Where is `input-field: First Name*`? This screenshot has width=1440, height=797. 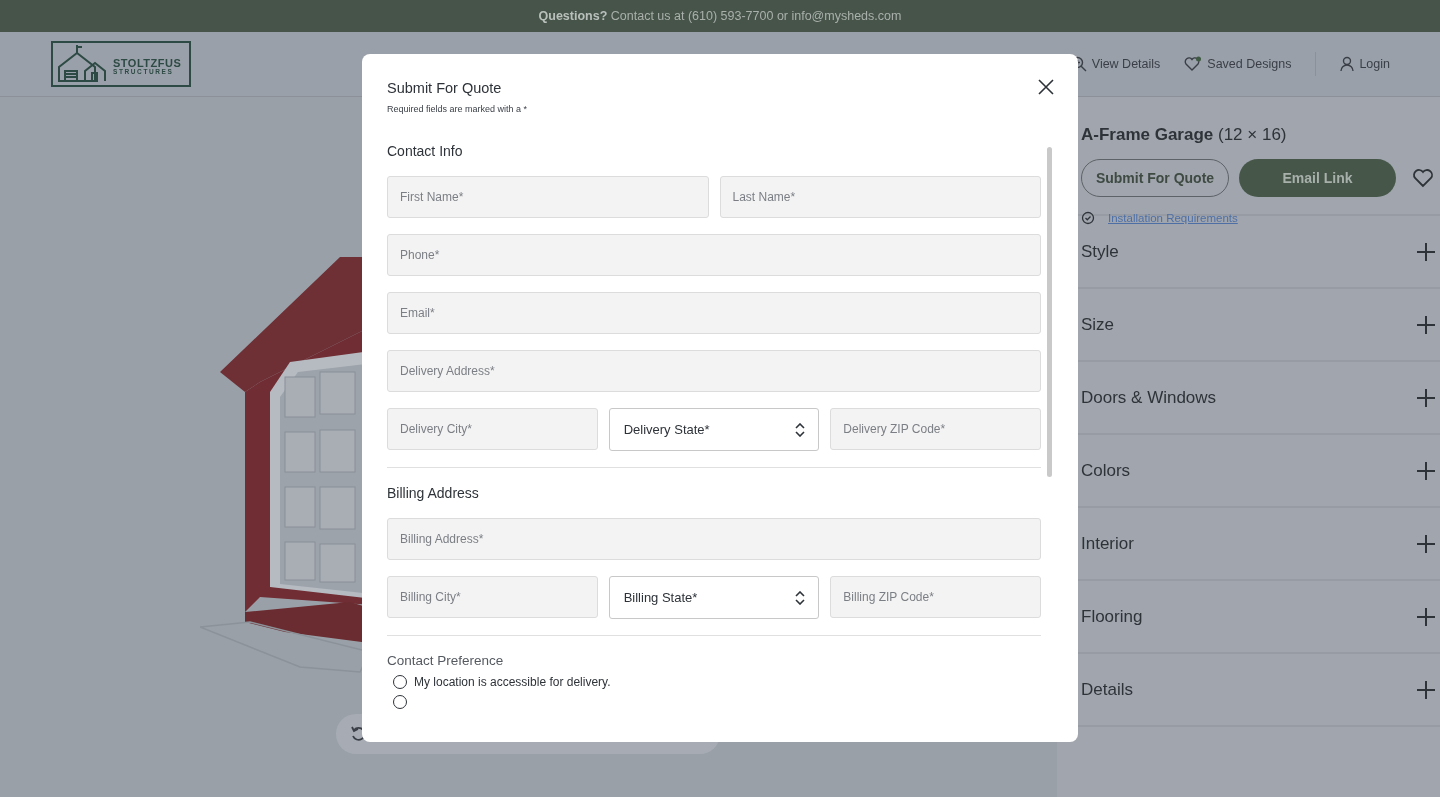 input-field: First Name* is located at coordinates (548, 197).